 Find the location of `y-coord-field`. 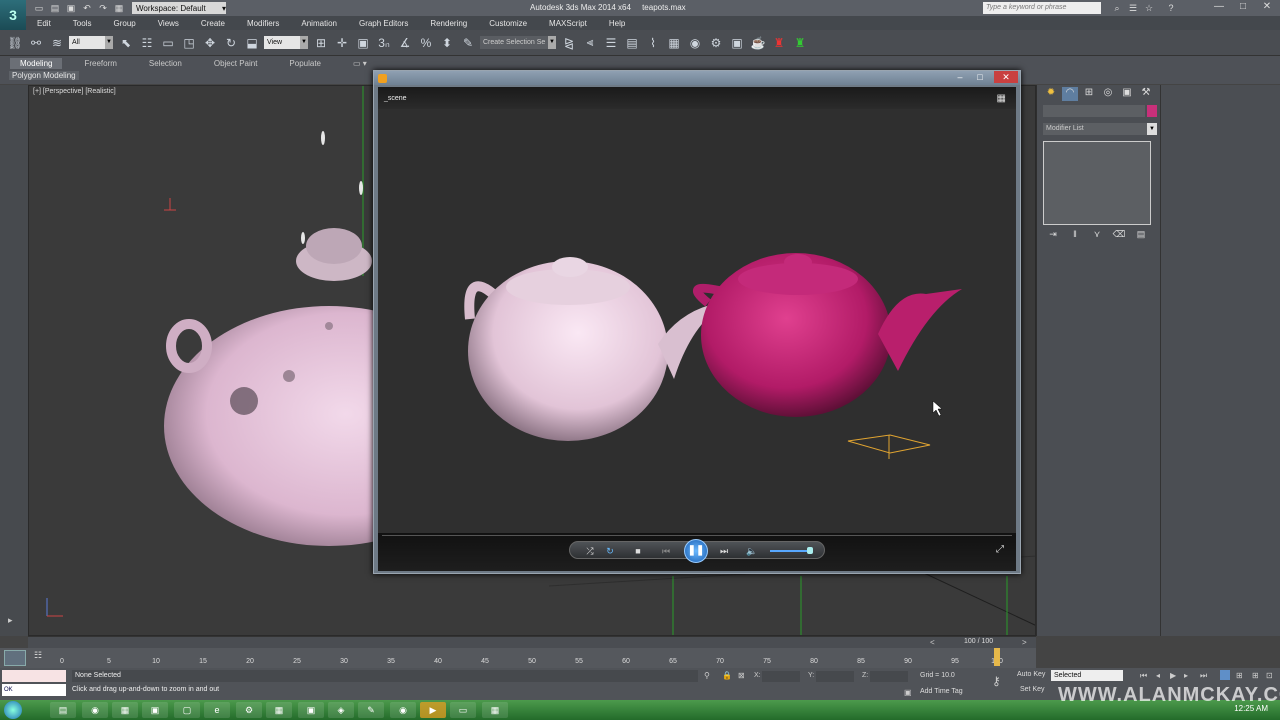

y-coord-field is located at coordinates (835, 676).